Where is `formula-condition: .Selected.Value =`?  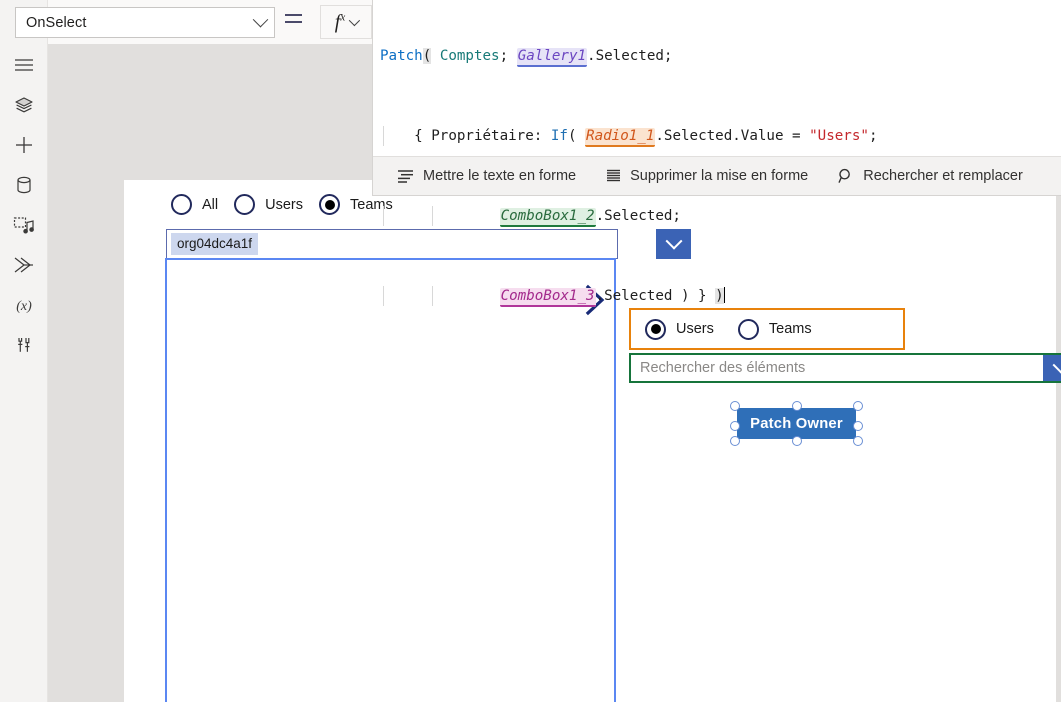 formula-condition: .Selected.Value = is located at coordinates (732, 136).